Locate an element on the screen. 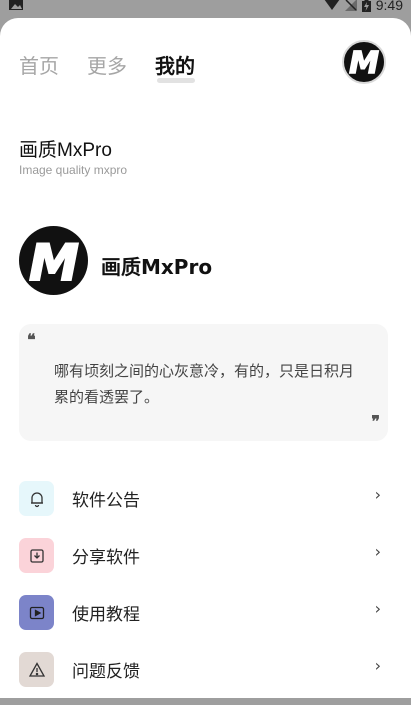 The height and width of the screenshot is (705, 411). battery-icon is located at coordinates (366, 6).